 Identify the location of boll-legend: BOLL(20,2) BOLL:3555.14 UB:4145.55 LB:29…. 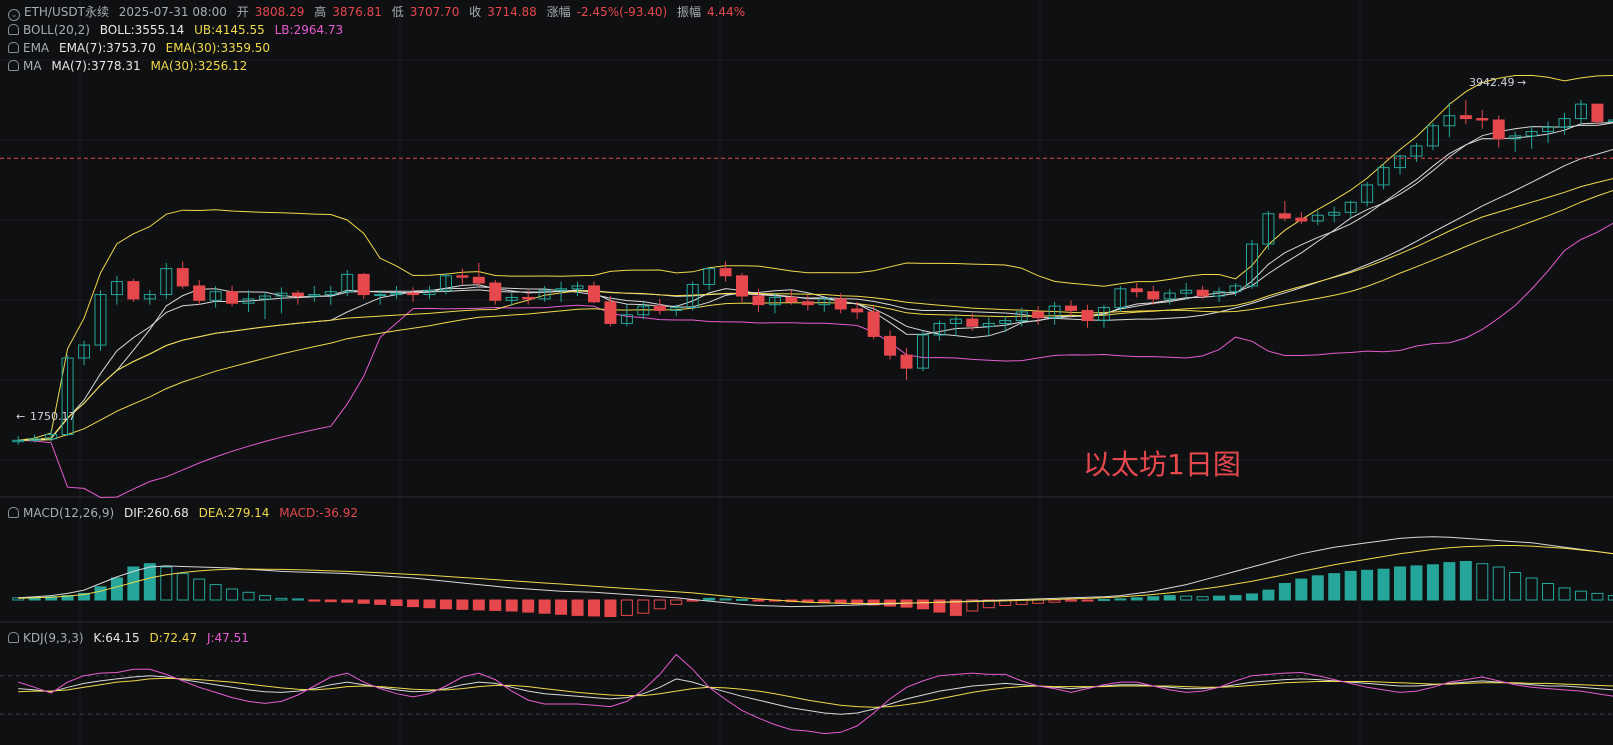
(178, 30).